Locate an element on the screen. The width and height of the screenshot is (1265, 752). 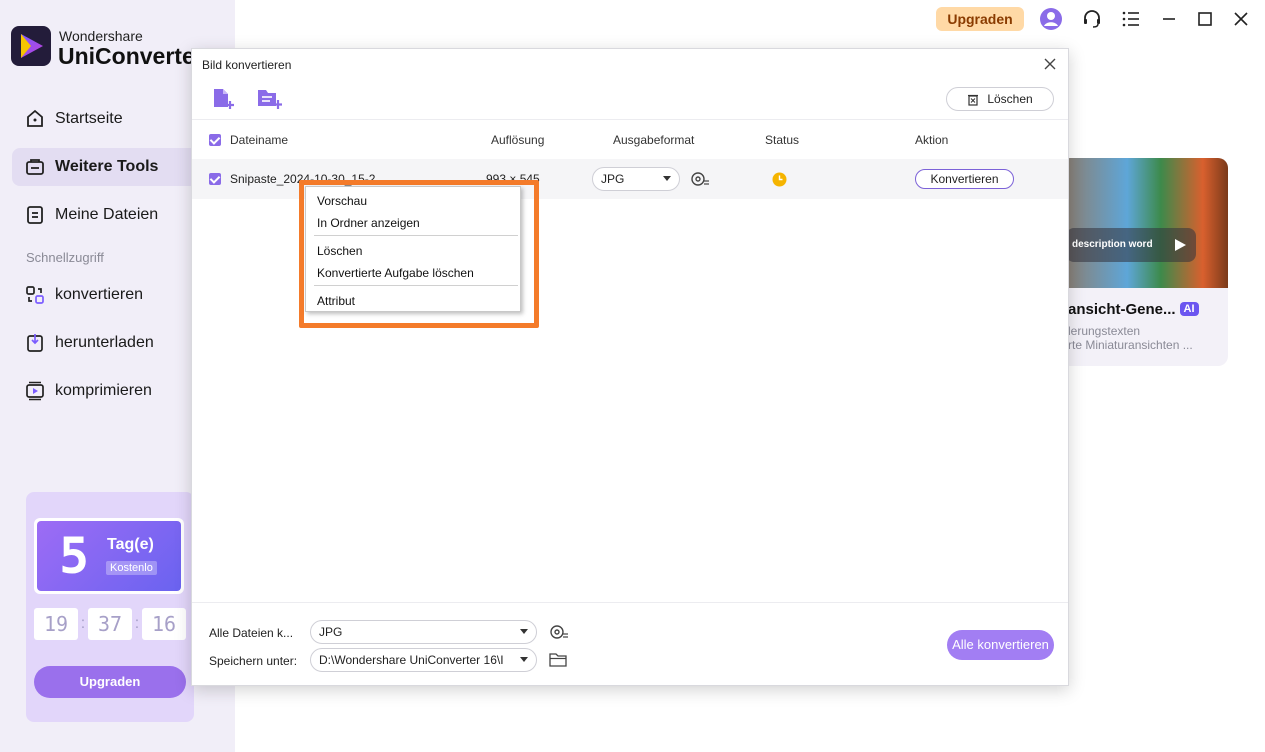
save-path-value: D:\Wondershare UniConverter 16\I is located at coordinates (411, 660).